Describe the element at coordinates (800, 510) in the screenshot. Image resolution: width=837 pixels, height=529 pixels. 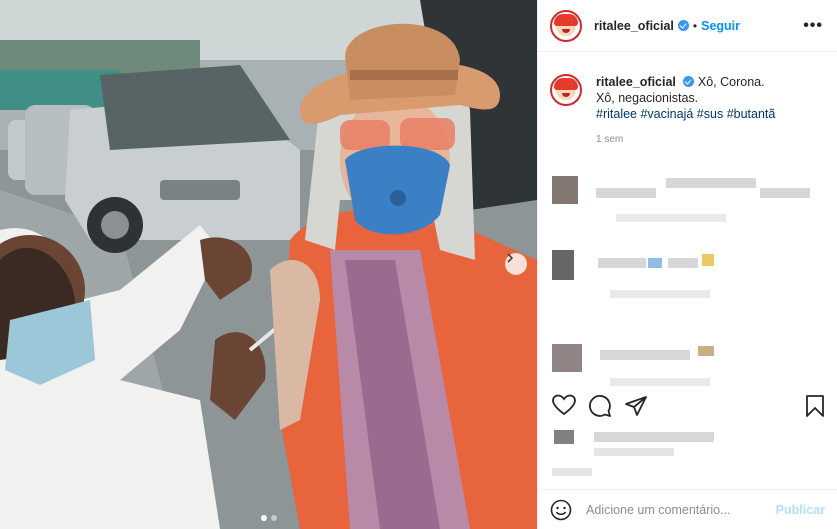
I see `publish-button: Publicar` at that location.